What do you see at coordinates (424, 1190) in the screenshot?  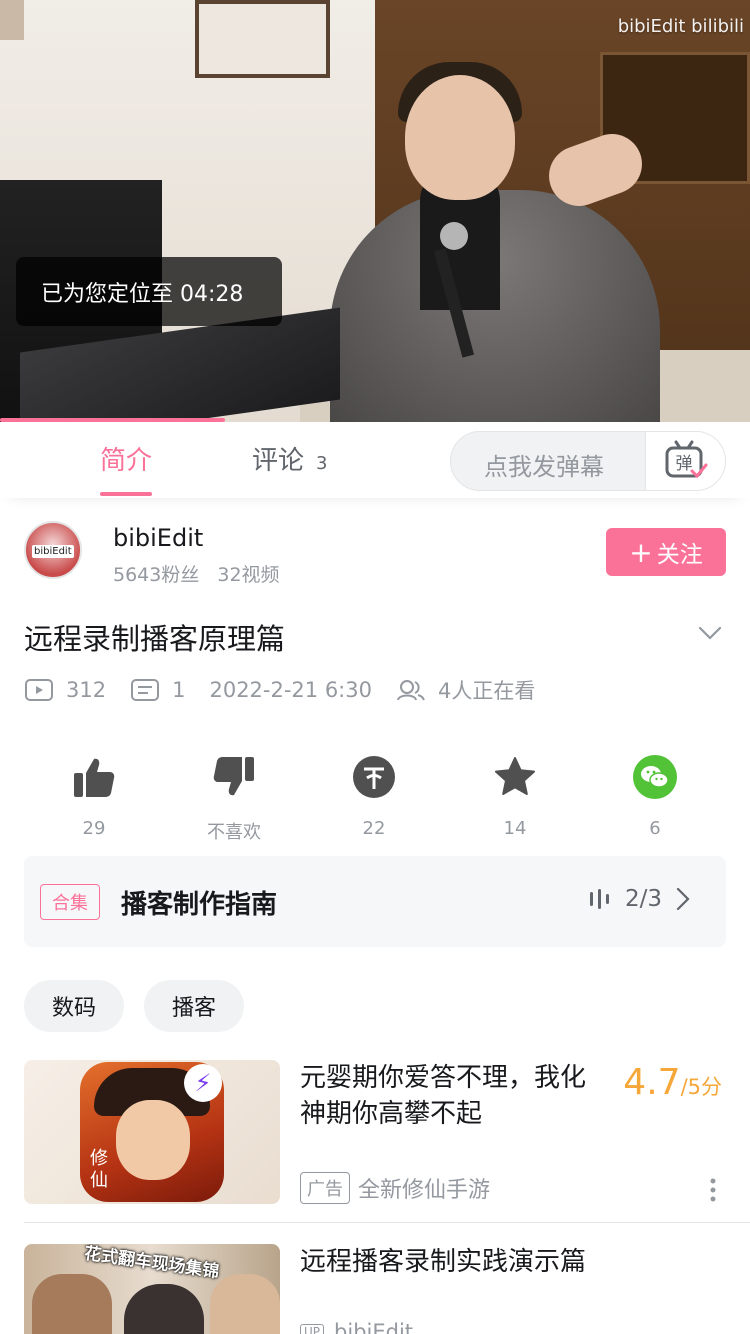 I see `ad-source: 全新修仙手游` at bounding box center [424, 1190].